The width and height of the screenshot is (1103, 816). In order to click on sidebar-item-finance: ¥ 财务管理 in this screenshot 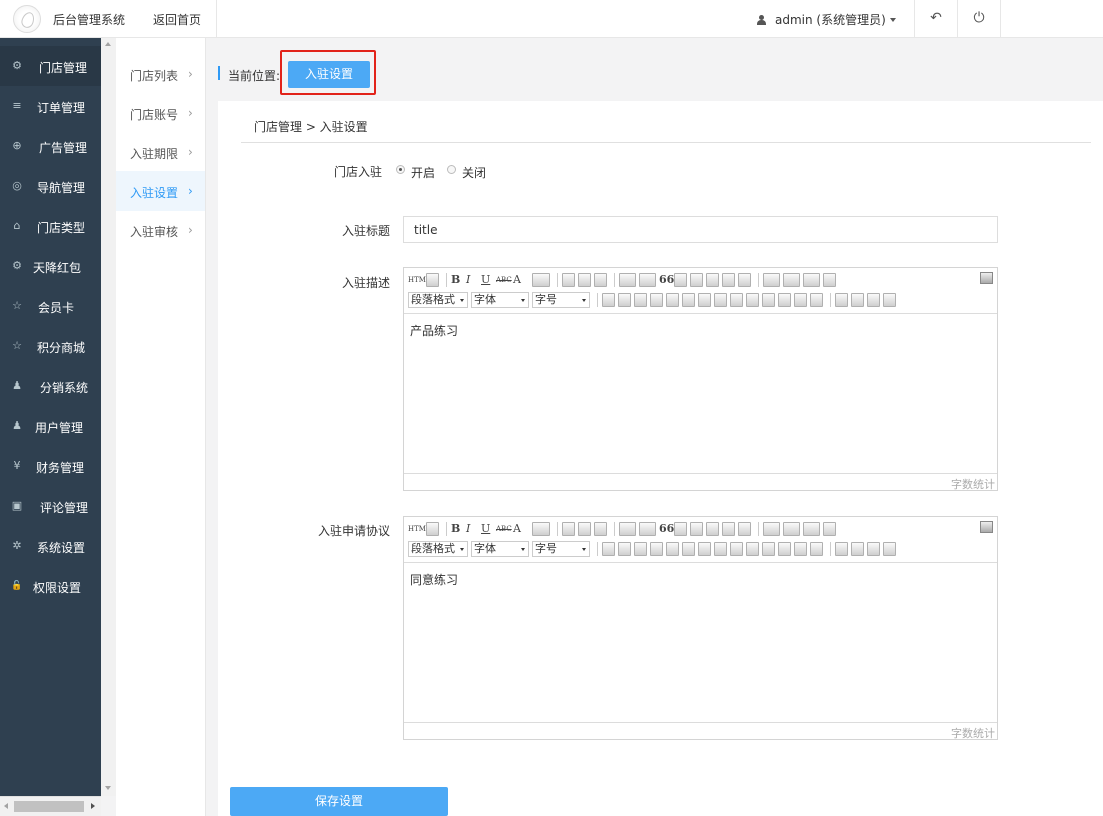, I will do `click(50, 466)`.